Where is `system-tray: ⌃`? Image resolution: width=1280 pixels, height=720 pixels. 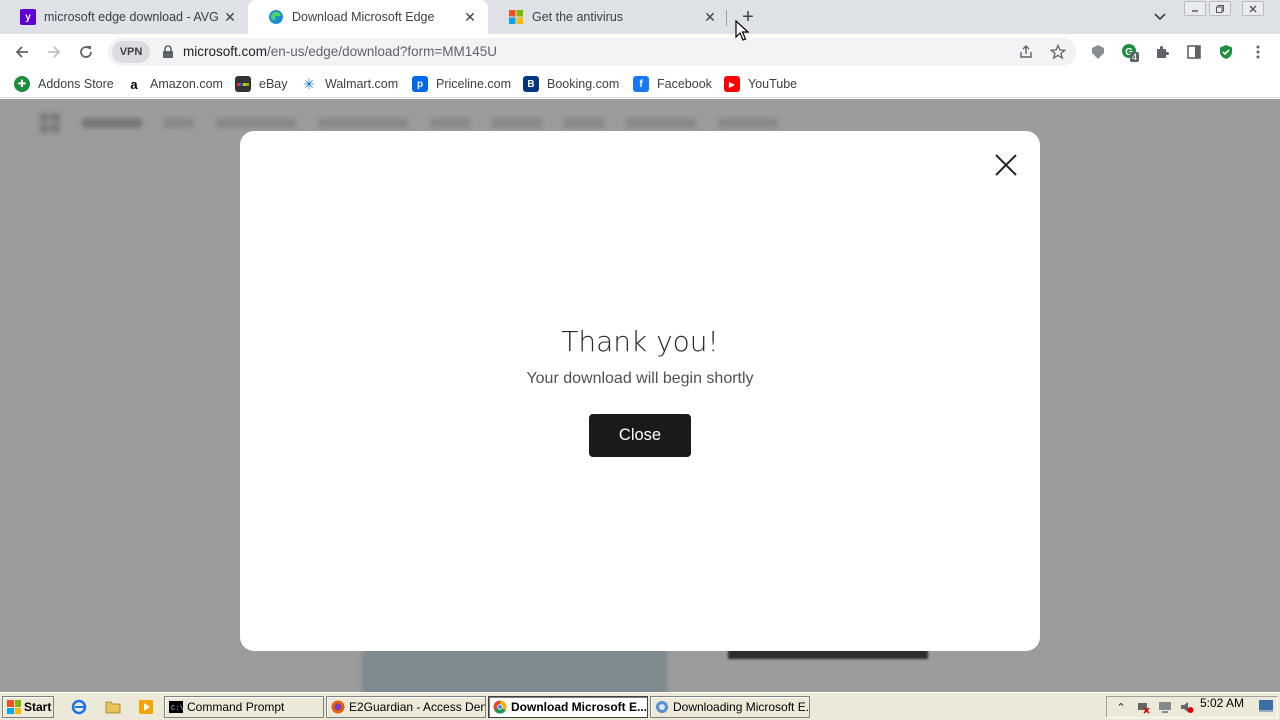
system-tray: ⌃ is located at coordinates (1192, 707).